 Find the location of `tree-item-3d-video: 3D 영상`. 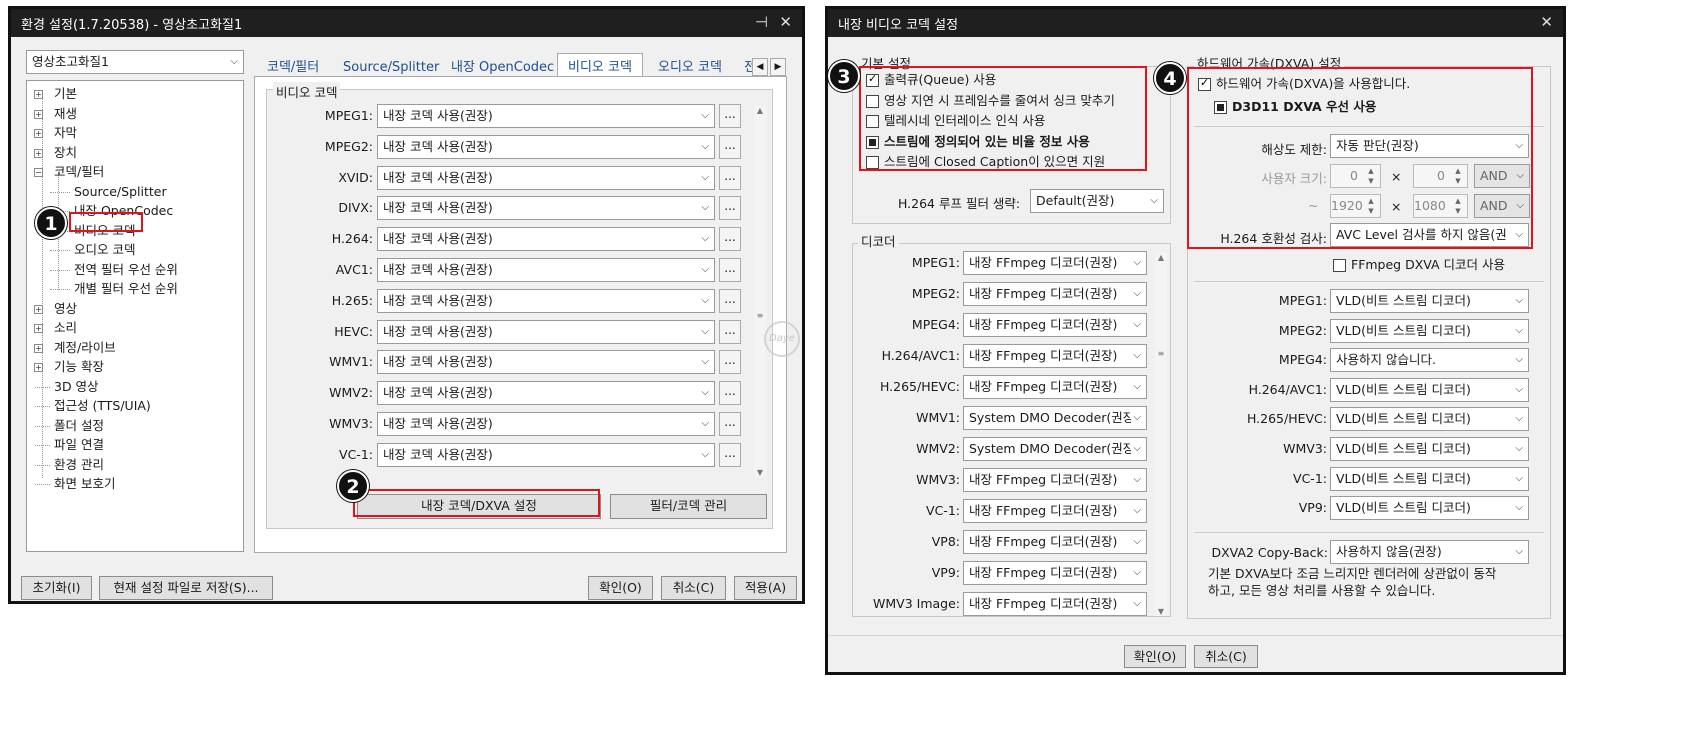

tree-item-3d-video: 3D 영상 is located at coordinates (76, 387).